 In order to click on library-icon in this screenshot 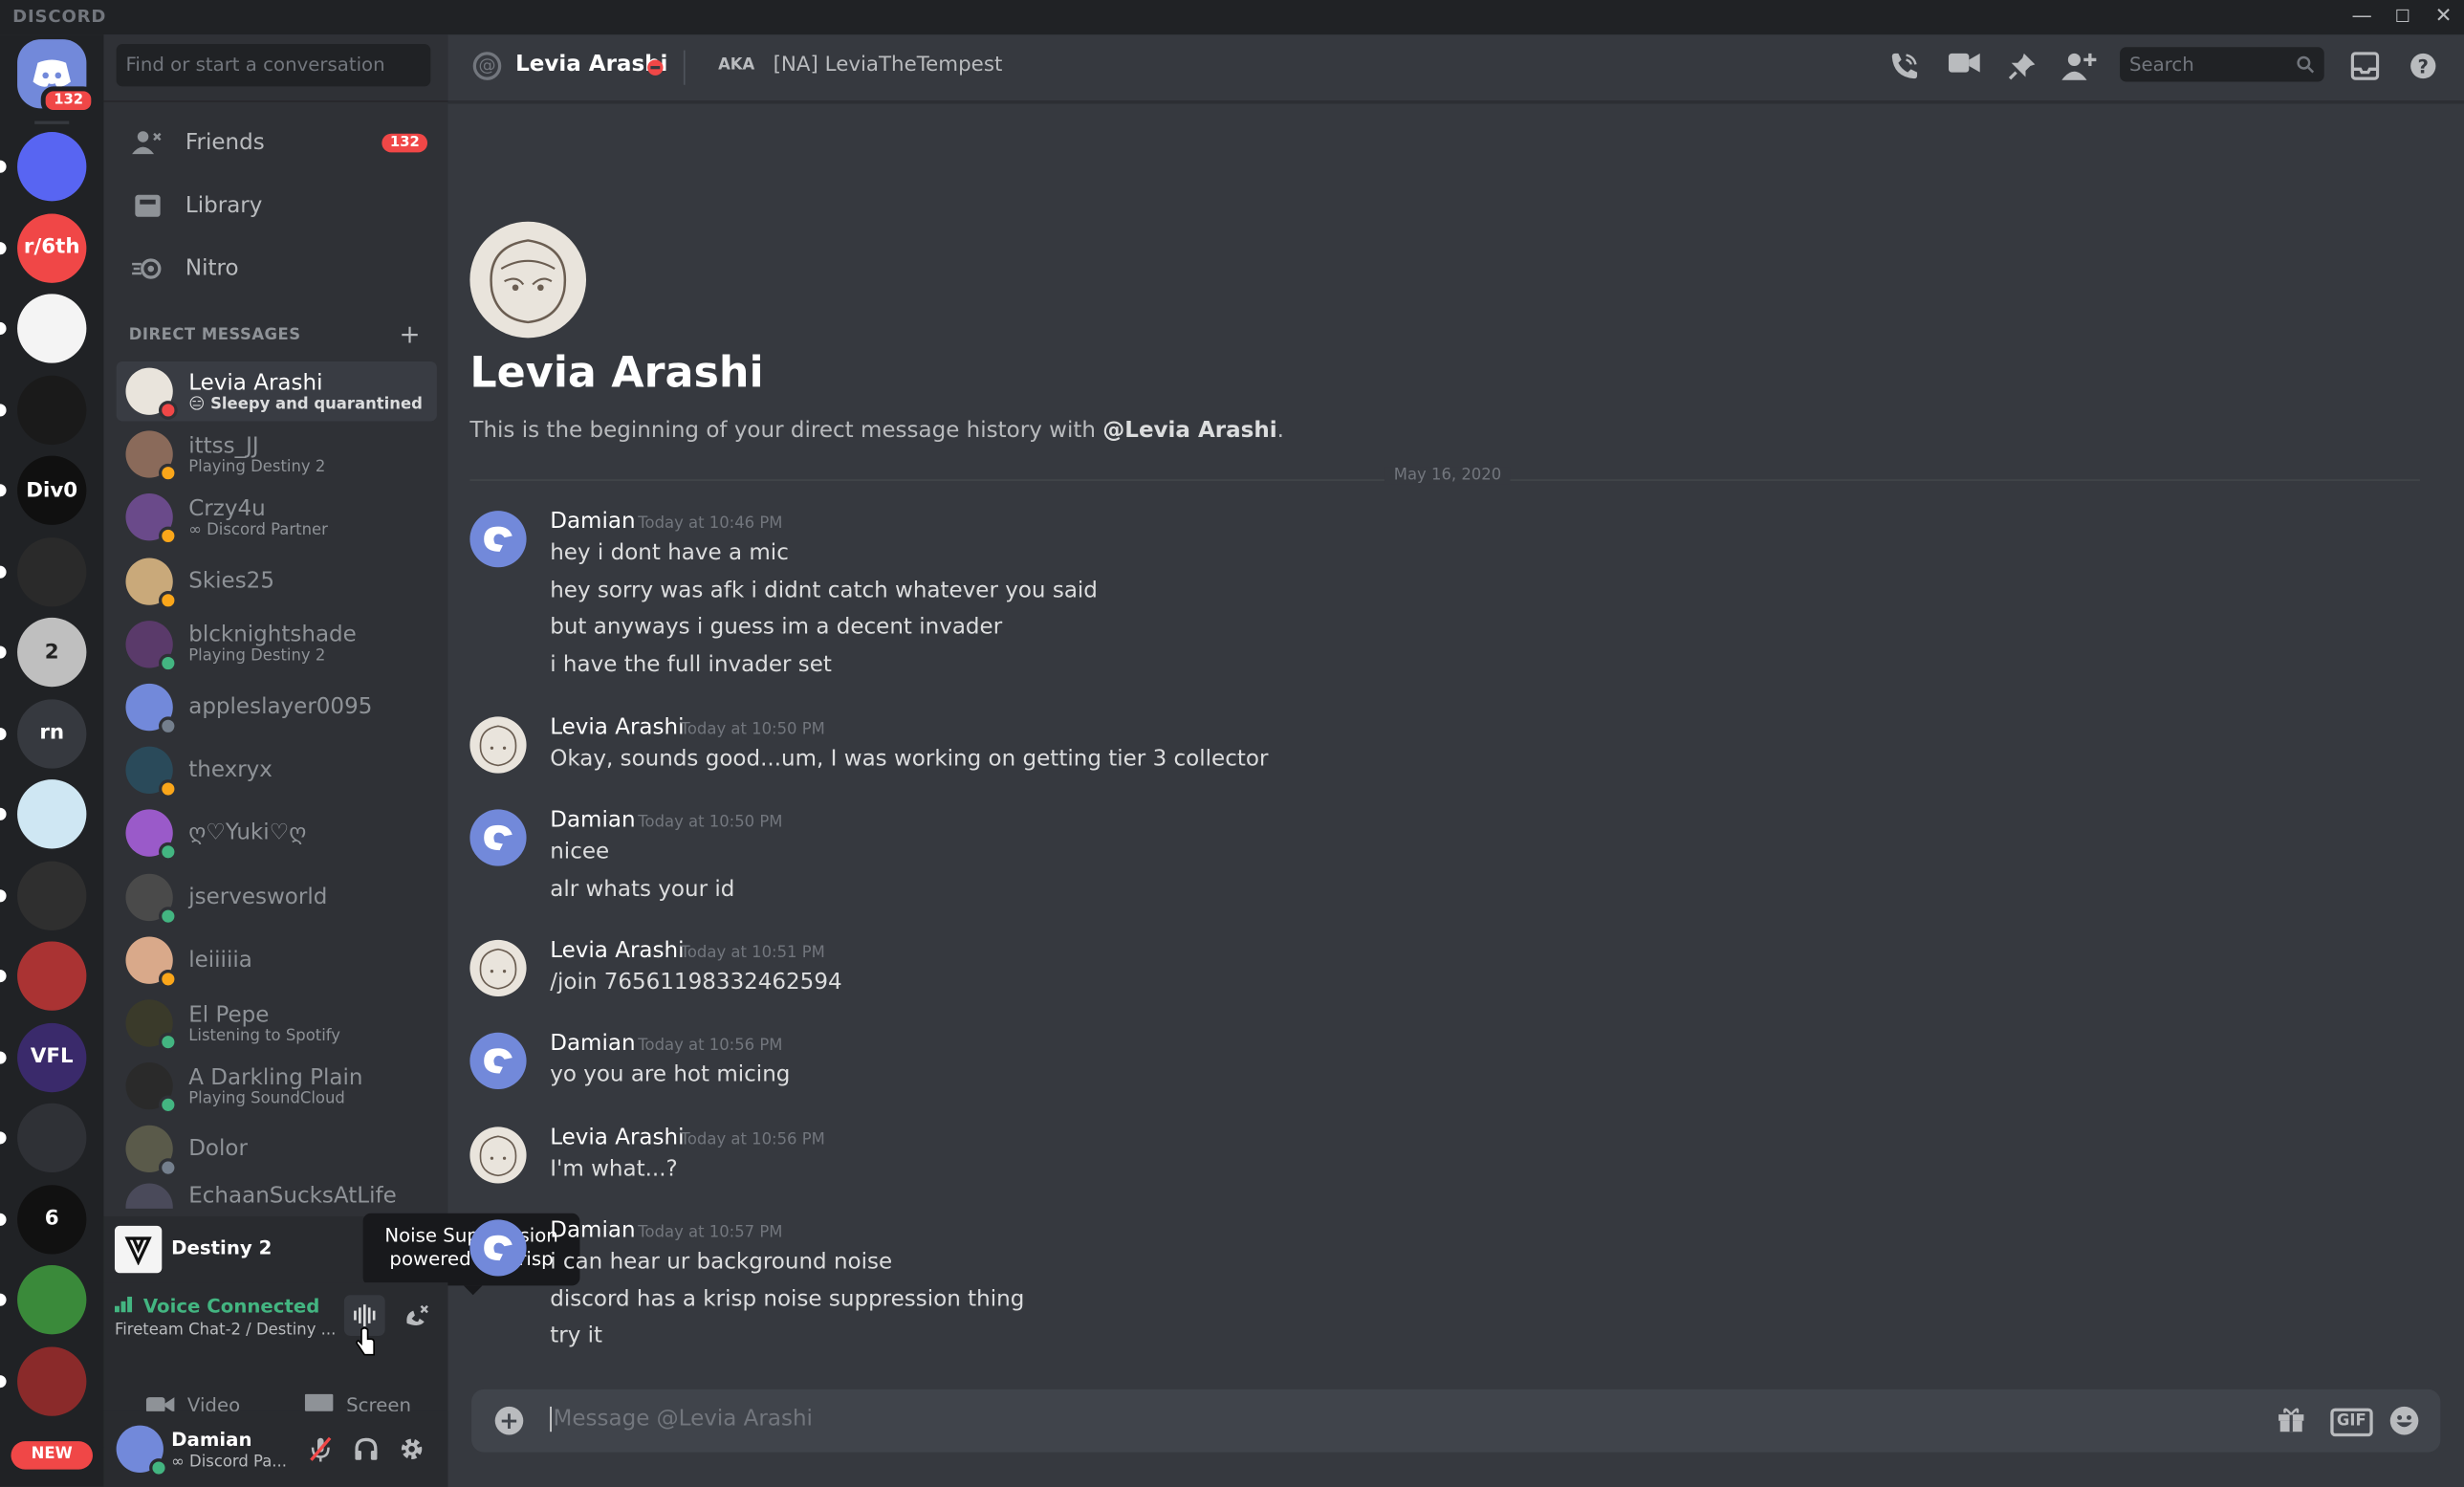, I will do `click(147, 206)`.